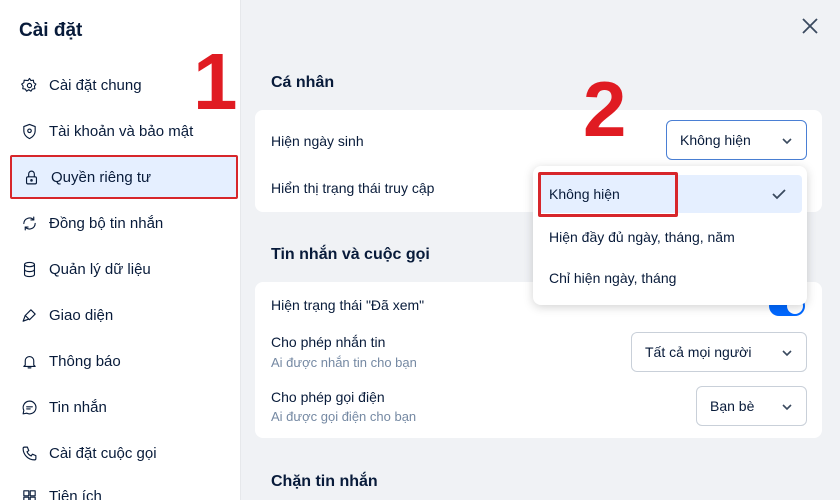 Image resolution: width=840 pixels, height=500 pixels. I want to click on allow-calls-select: Bạn bè, so click(751, 406).